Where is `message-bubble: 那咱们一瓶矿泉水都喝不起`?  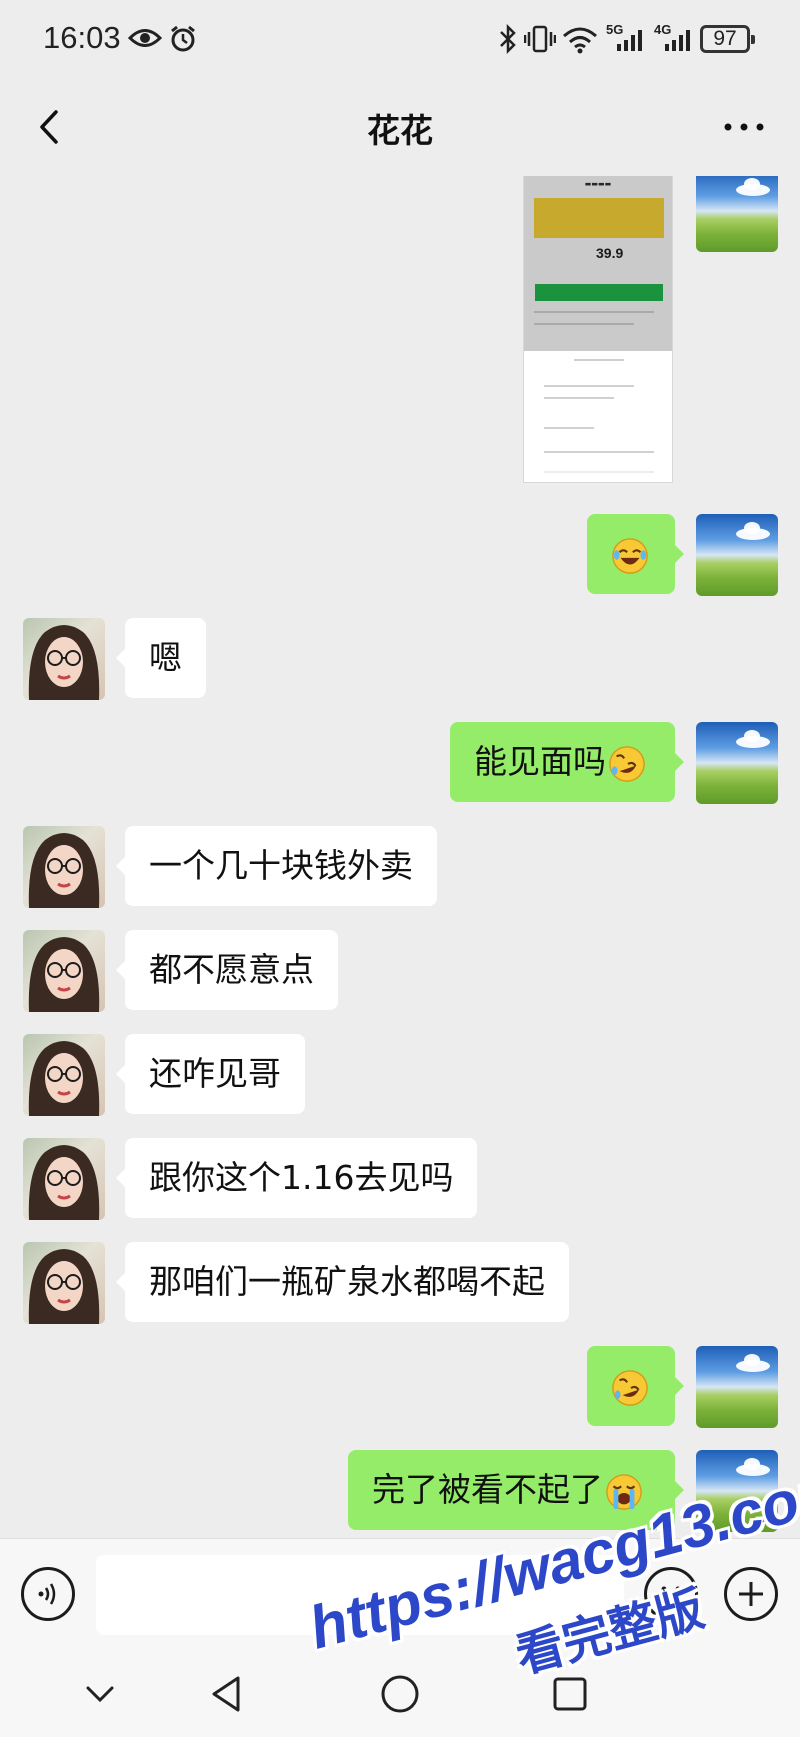
message-bubble: 那咱们一瓶矿泉水都喝不起 is located at coordinates (342, 1282).